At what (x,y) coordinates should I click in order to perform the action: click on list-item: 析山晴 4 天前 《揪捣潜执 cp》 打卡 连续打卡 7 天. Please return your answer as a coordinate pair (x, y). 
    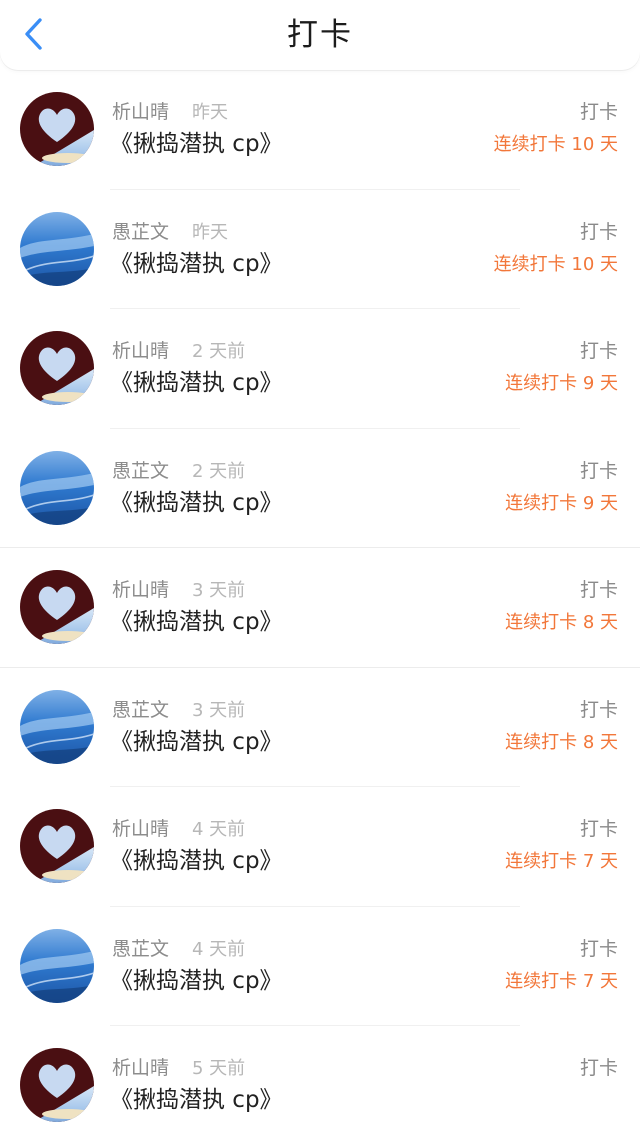
    Looking at the image, I should click on (320, 847).